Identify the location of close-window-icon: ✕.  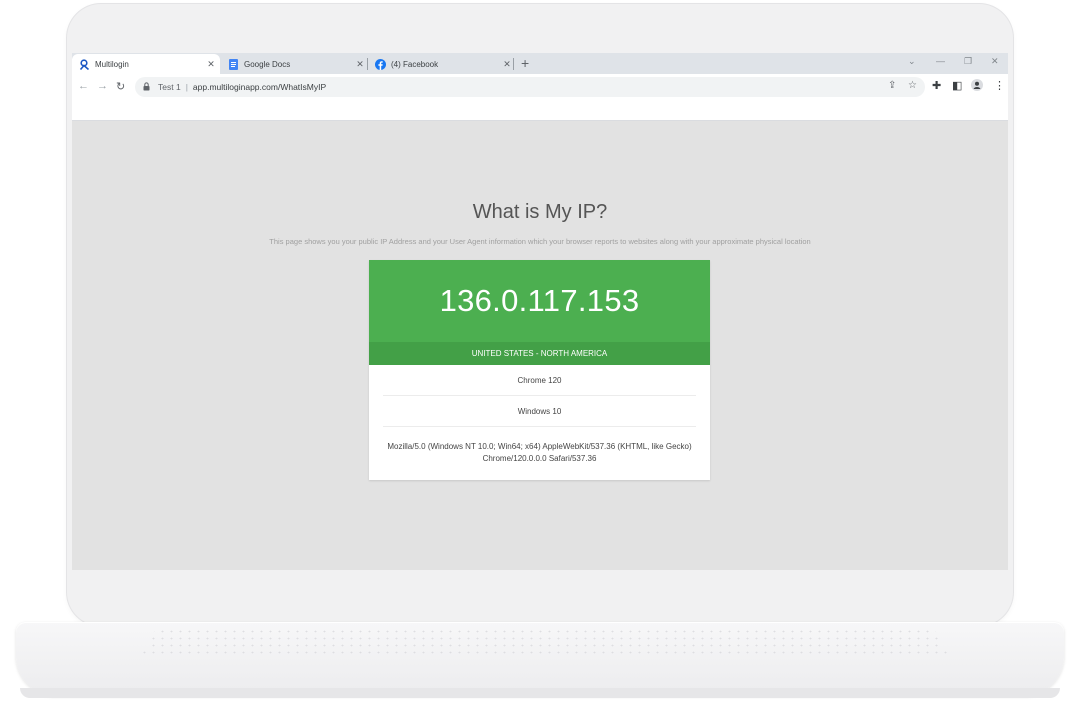
(995, 61).